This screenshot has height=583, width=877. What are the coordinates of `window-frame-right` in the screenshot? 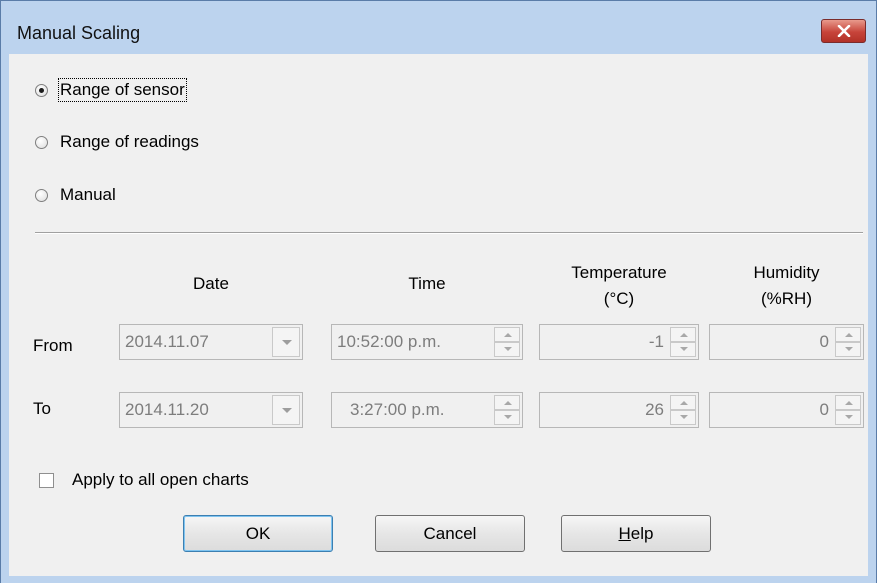 It's located at (872, 315).